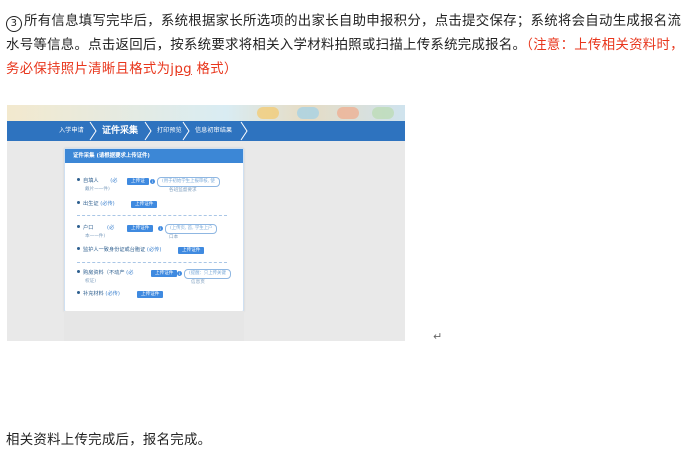 This screenshot has height=459, width=700. Describe the element at coordinates (169, 131) in the screenshot. I see `step-print: 打印预览` at that location.